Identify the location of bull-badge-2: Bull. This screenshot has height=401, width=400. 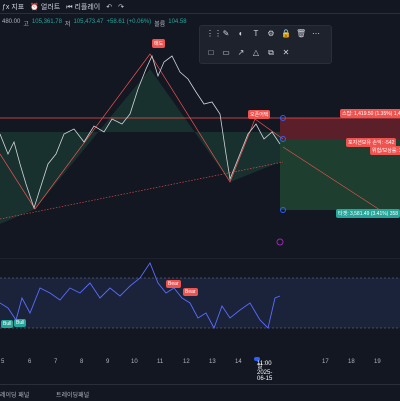
(20, 323).